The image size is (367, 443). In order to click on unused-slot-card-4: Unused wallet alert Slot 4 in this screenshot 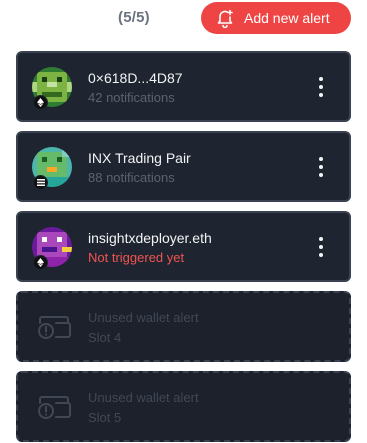, I will do `click(183, 326)`.